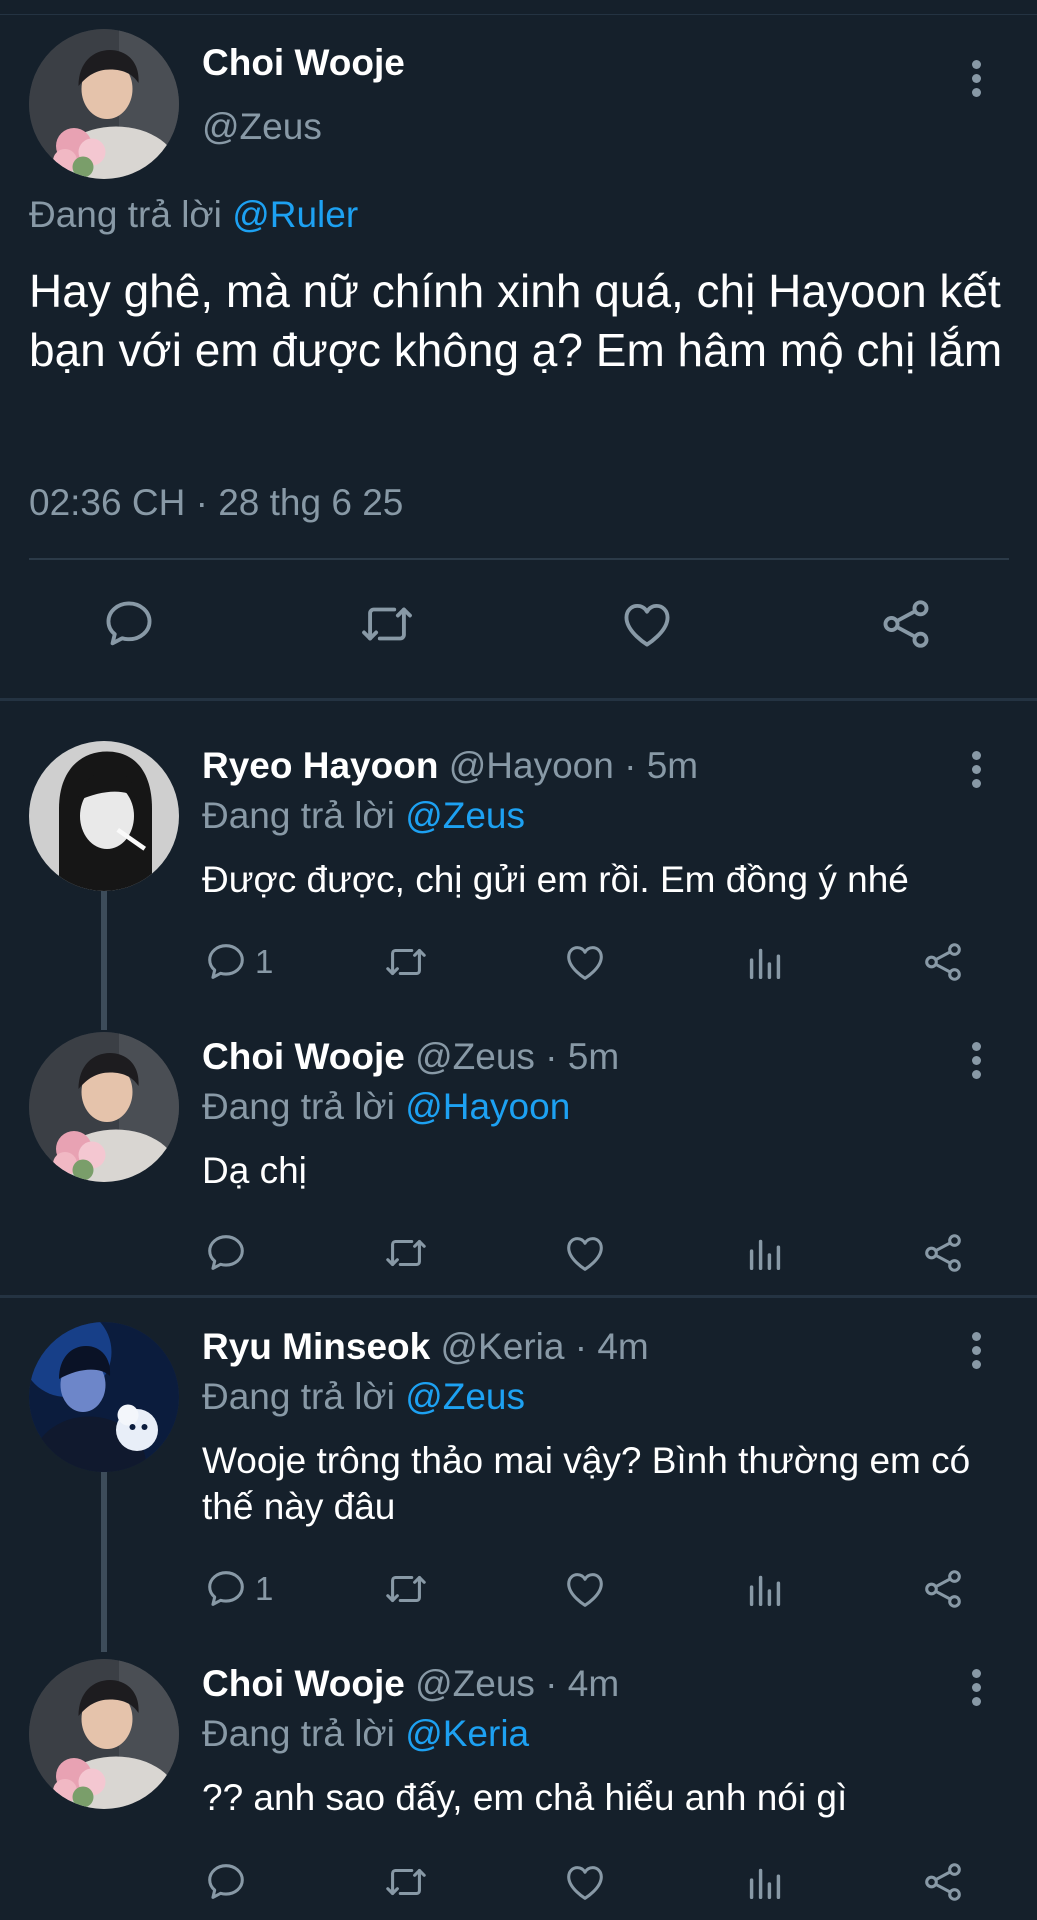 Image resolution: width=1037 pixels, height=1920 pixels. I want to click on replying-to-line: Đang trả lời @Keria, so click(365, 1734).